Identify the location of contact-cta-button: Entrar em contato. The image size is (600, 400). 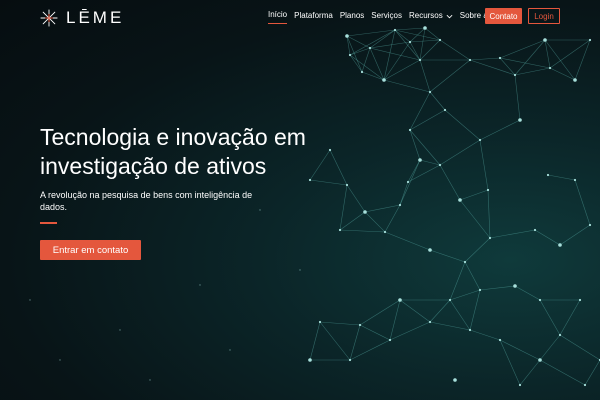
(90, 250).